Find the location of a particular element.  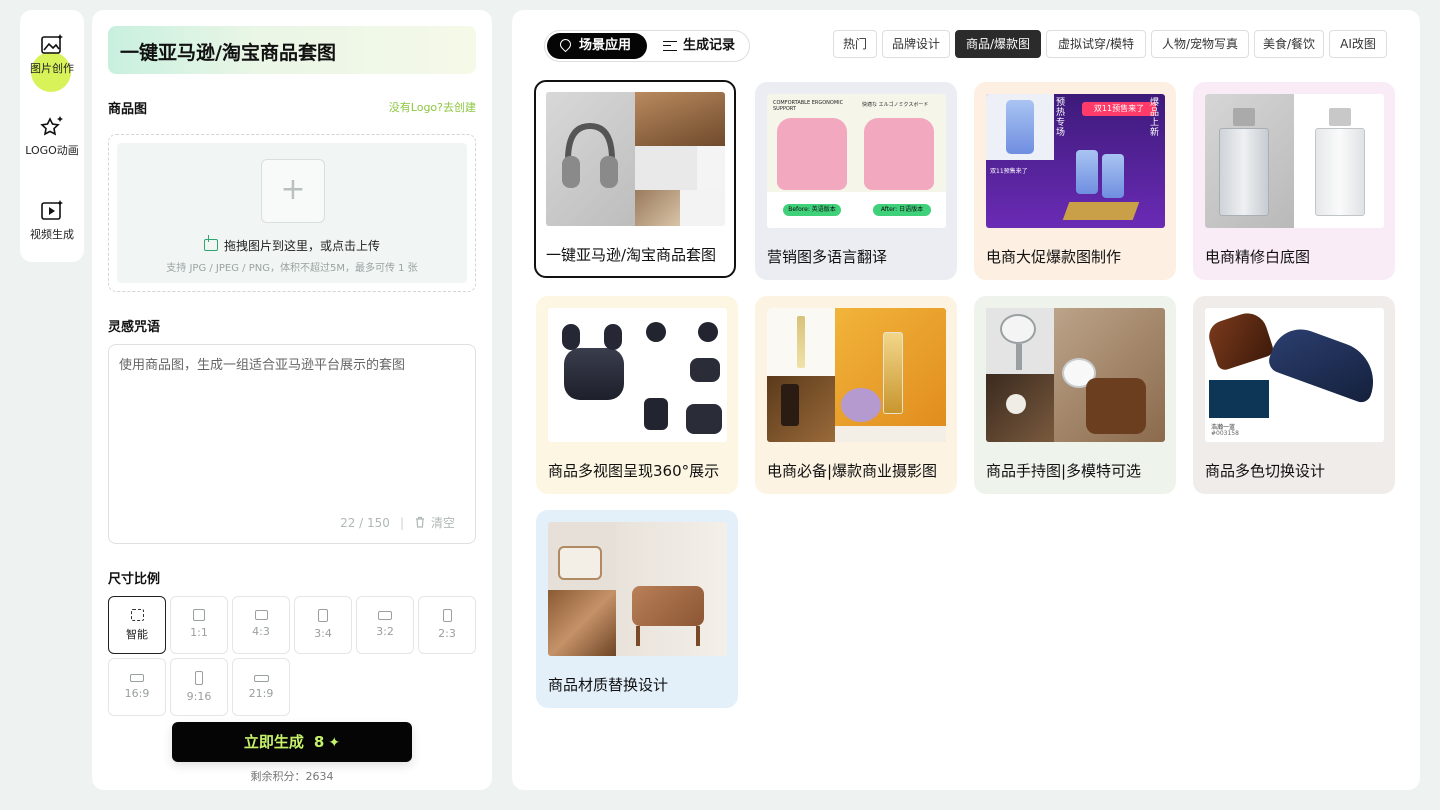

card-caption: 商品多色切换设计 is located at coordinates (1265, 471).